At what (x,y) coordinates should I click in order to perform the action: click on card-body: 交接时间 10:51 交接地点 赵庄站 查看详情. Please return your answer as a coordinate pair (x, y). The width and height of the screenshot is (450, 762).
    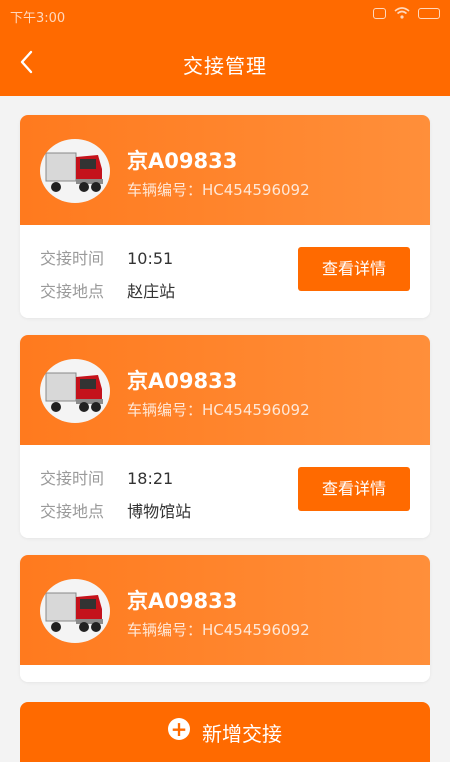
    Looking at the image, I should click on (225, 271).